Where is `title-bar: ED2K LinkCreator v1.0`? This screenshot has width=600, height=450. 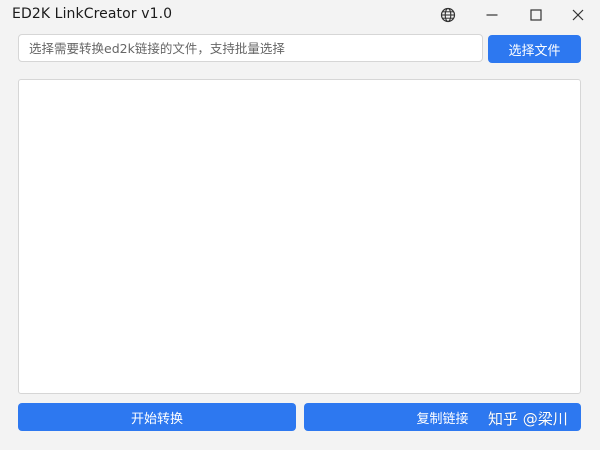
title-bar: ED2K LinkCreator v1.0 is located at coordinates (300, 15).